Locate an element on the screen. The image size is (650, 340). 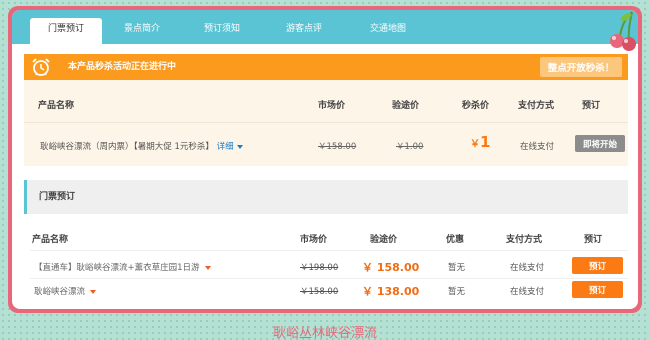
flash-header-name: 产品名称 is located at coordinates (56, 106).